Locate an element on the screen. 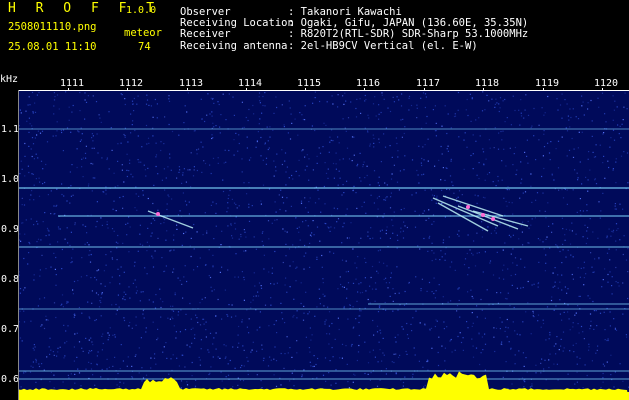 The image size is (629, 400). x-tick-label: 1114 is located at coordinates (250, 83).